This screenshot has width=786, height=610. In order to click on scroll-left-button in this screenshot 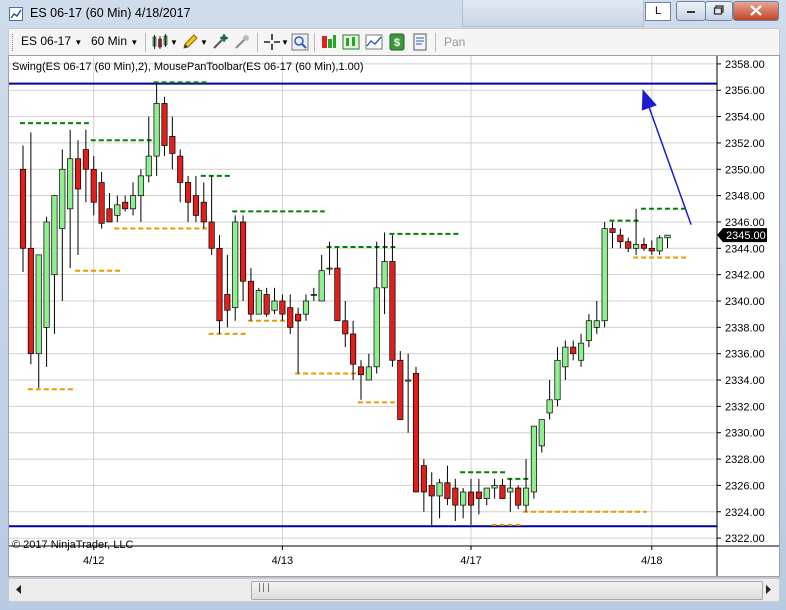, I will do `click(19, 589)`.